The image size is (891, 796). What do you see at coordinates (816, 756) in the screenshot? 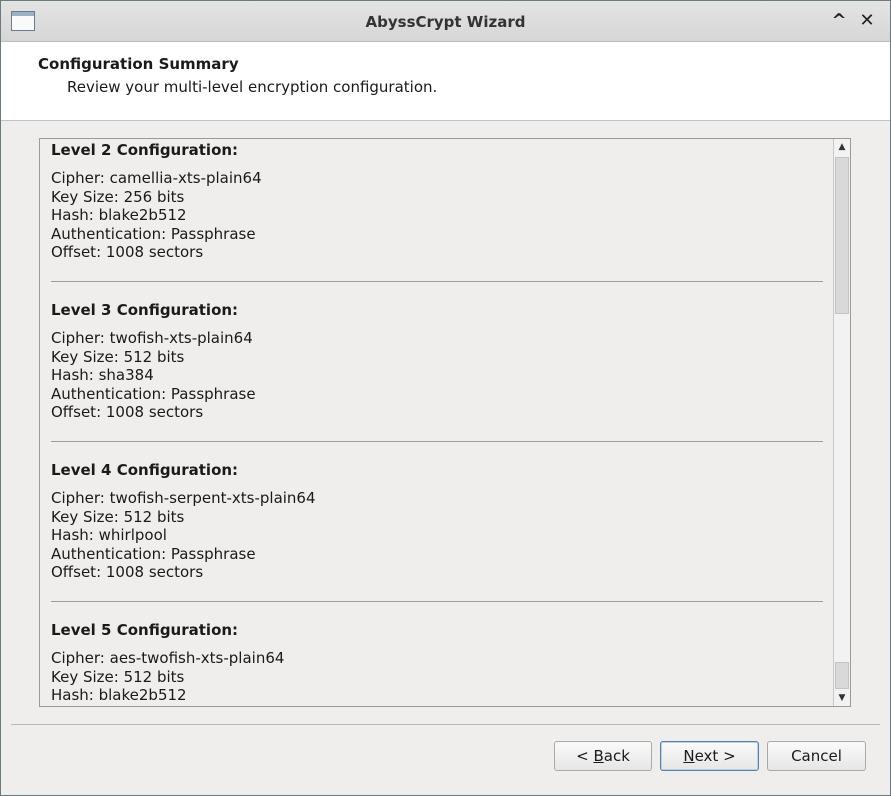
I see `cancel-button: Cancel` at bounding box center [816, 756].